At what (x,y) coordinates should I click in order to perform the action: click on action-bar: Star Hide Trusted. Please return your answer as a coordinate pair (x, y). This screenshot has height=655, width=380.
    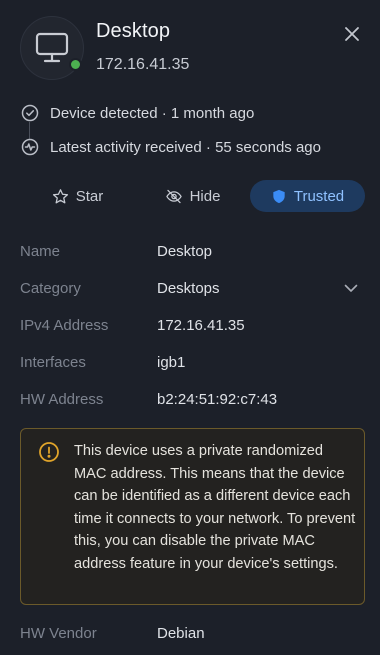
    Looking at the image, I should click on (192, 196).